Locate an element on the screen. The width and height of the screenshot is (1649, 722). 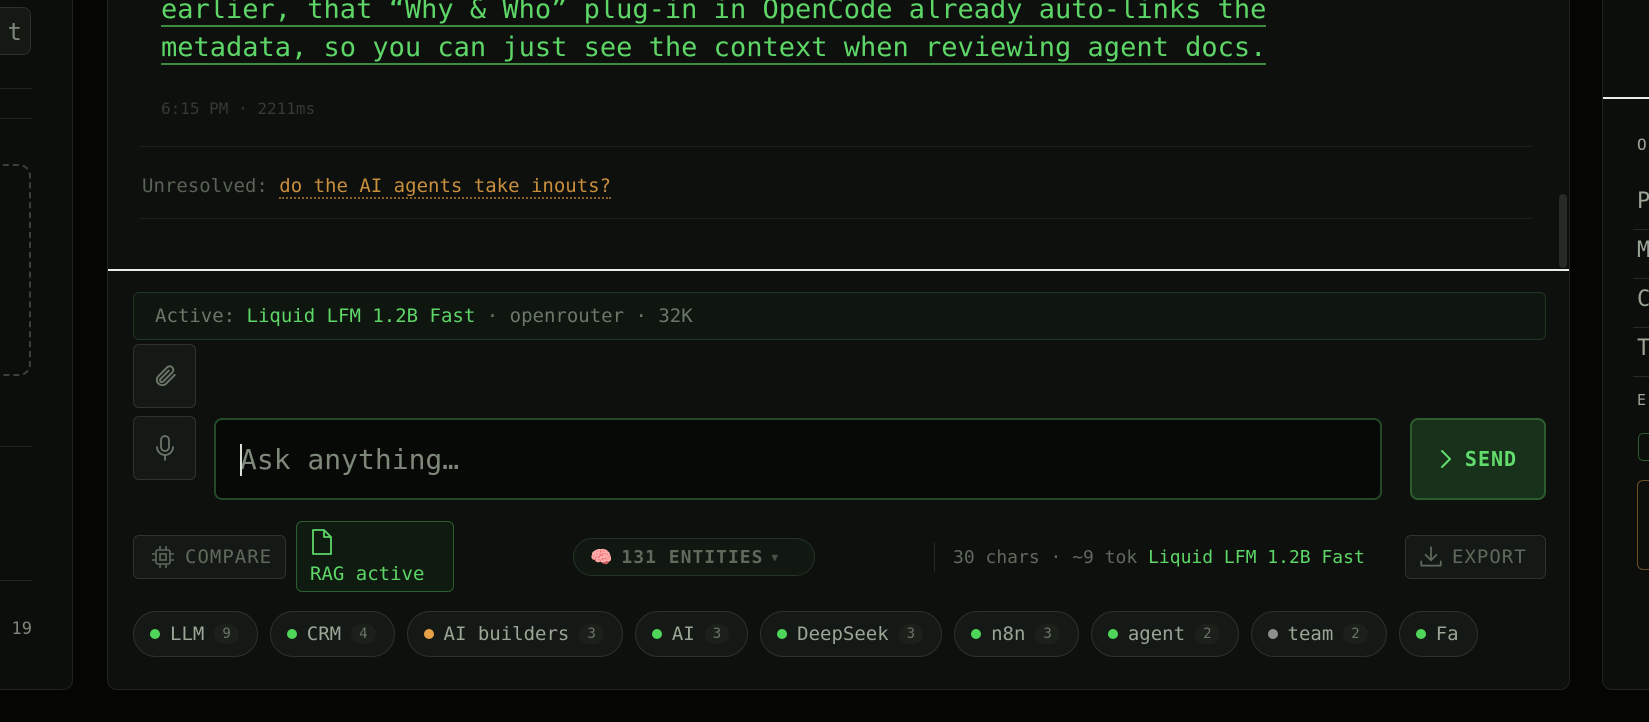
compare-label: COMPARE is located at coordinates (229, 557).